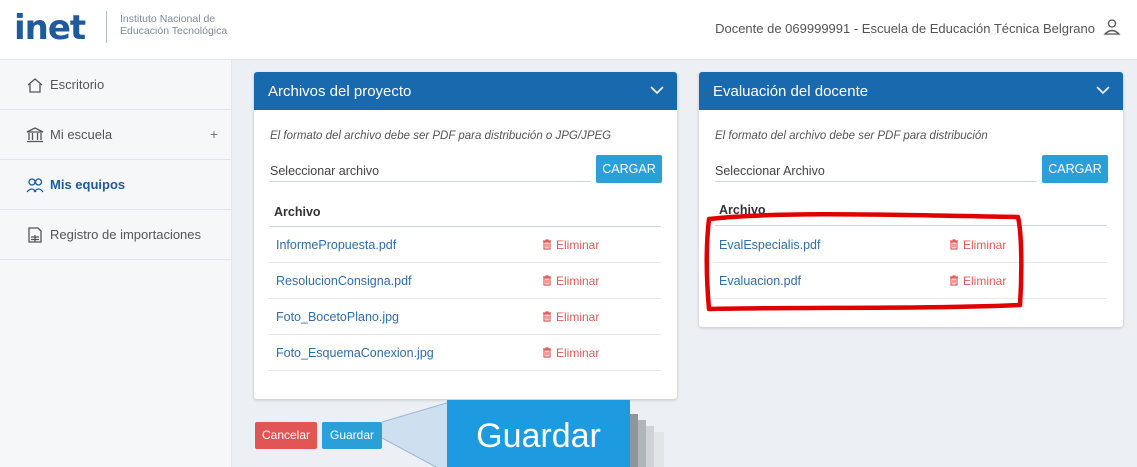 This screenshot has height=467, width=1137. Describe the element at coordinates (116, 85) in the screenshot. I see `sidebar-item-escritorio: Escritorio` at that location.